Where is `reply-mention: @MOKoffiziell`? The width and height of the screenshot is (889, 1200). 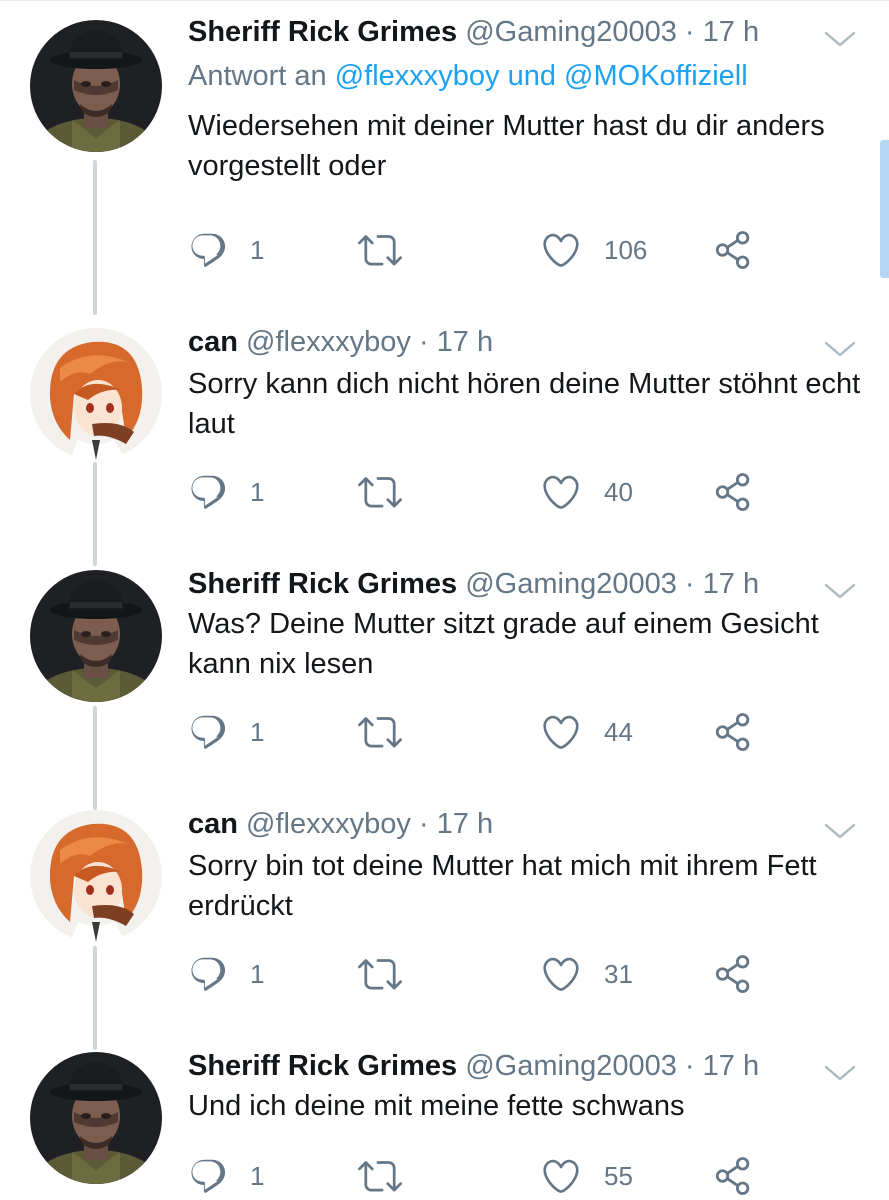
reply-mention: @MOKoffiziell is located at coordinates (656, 76).